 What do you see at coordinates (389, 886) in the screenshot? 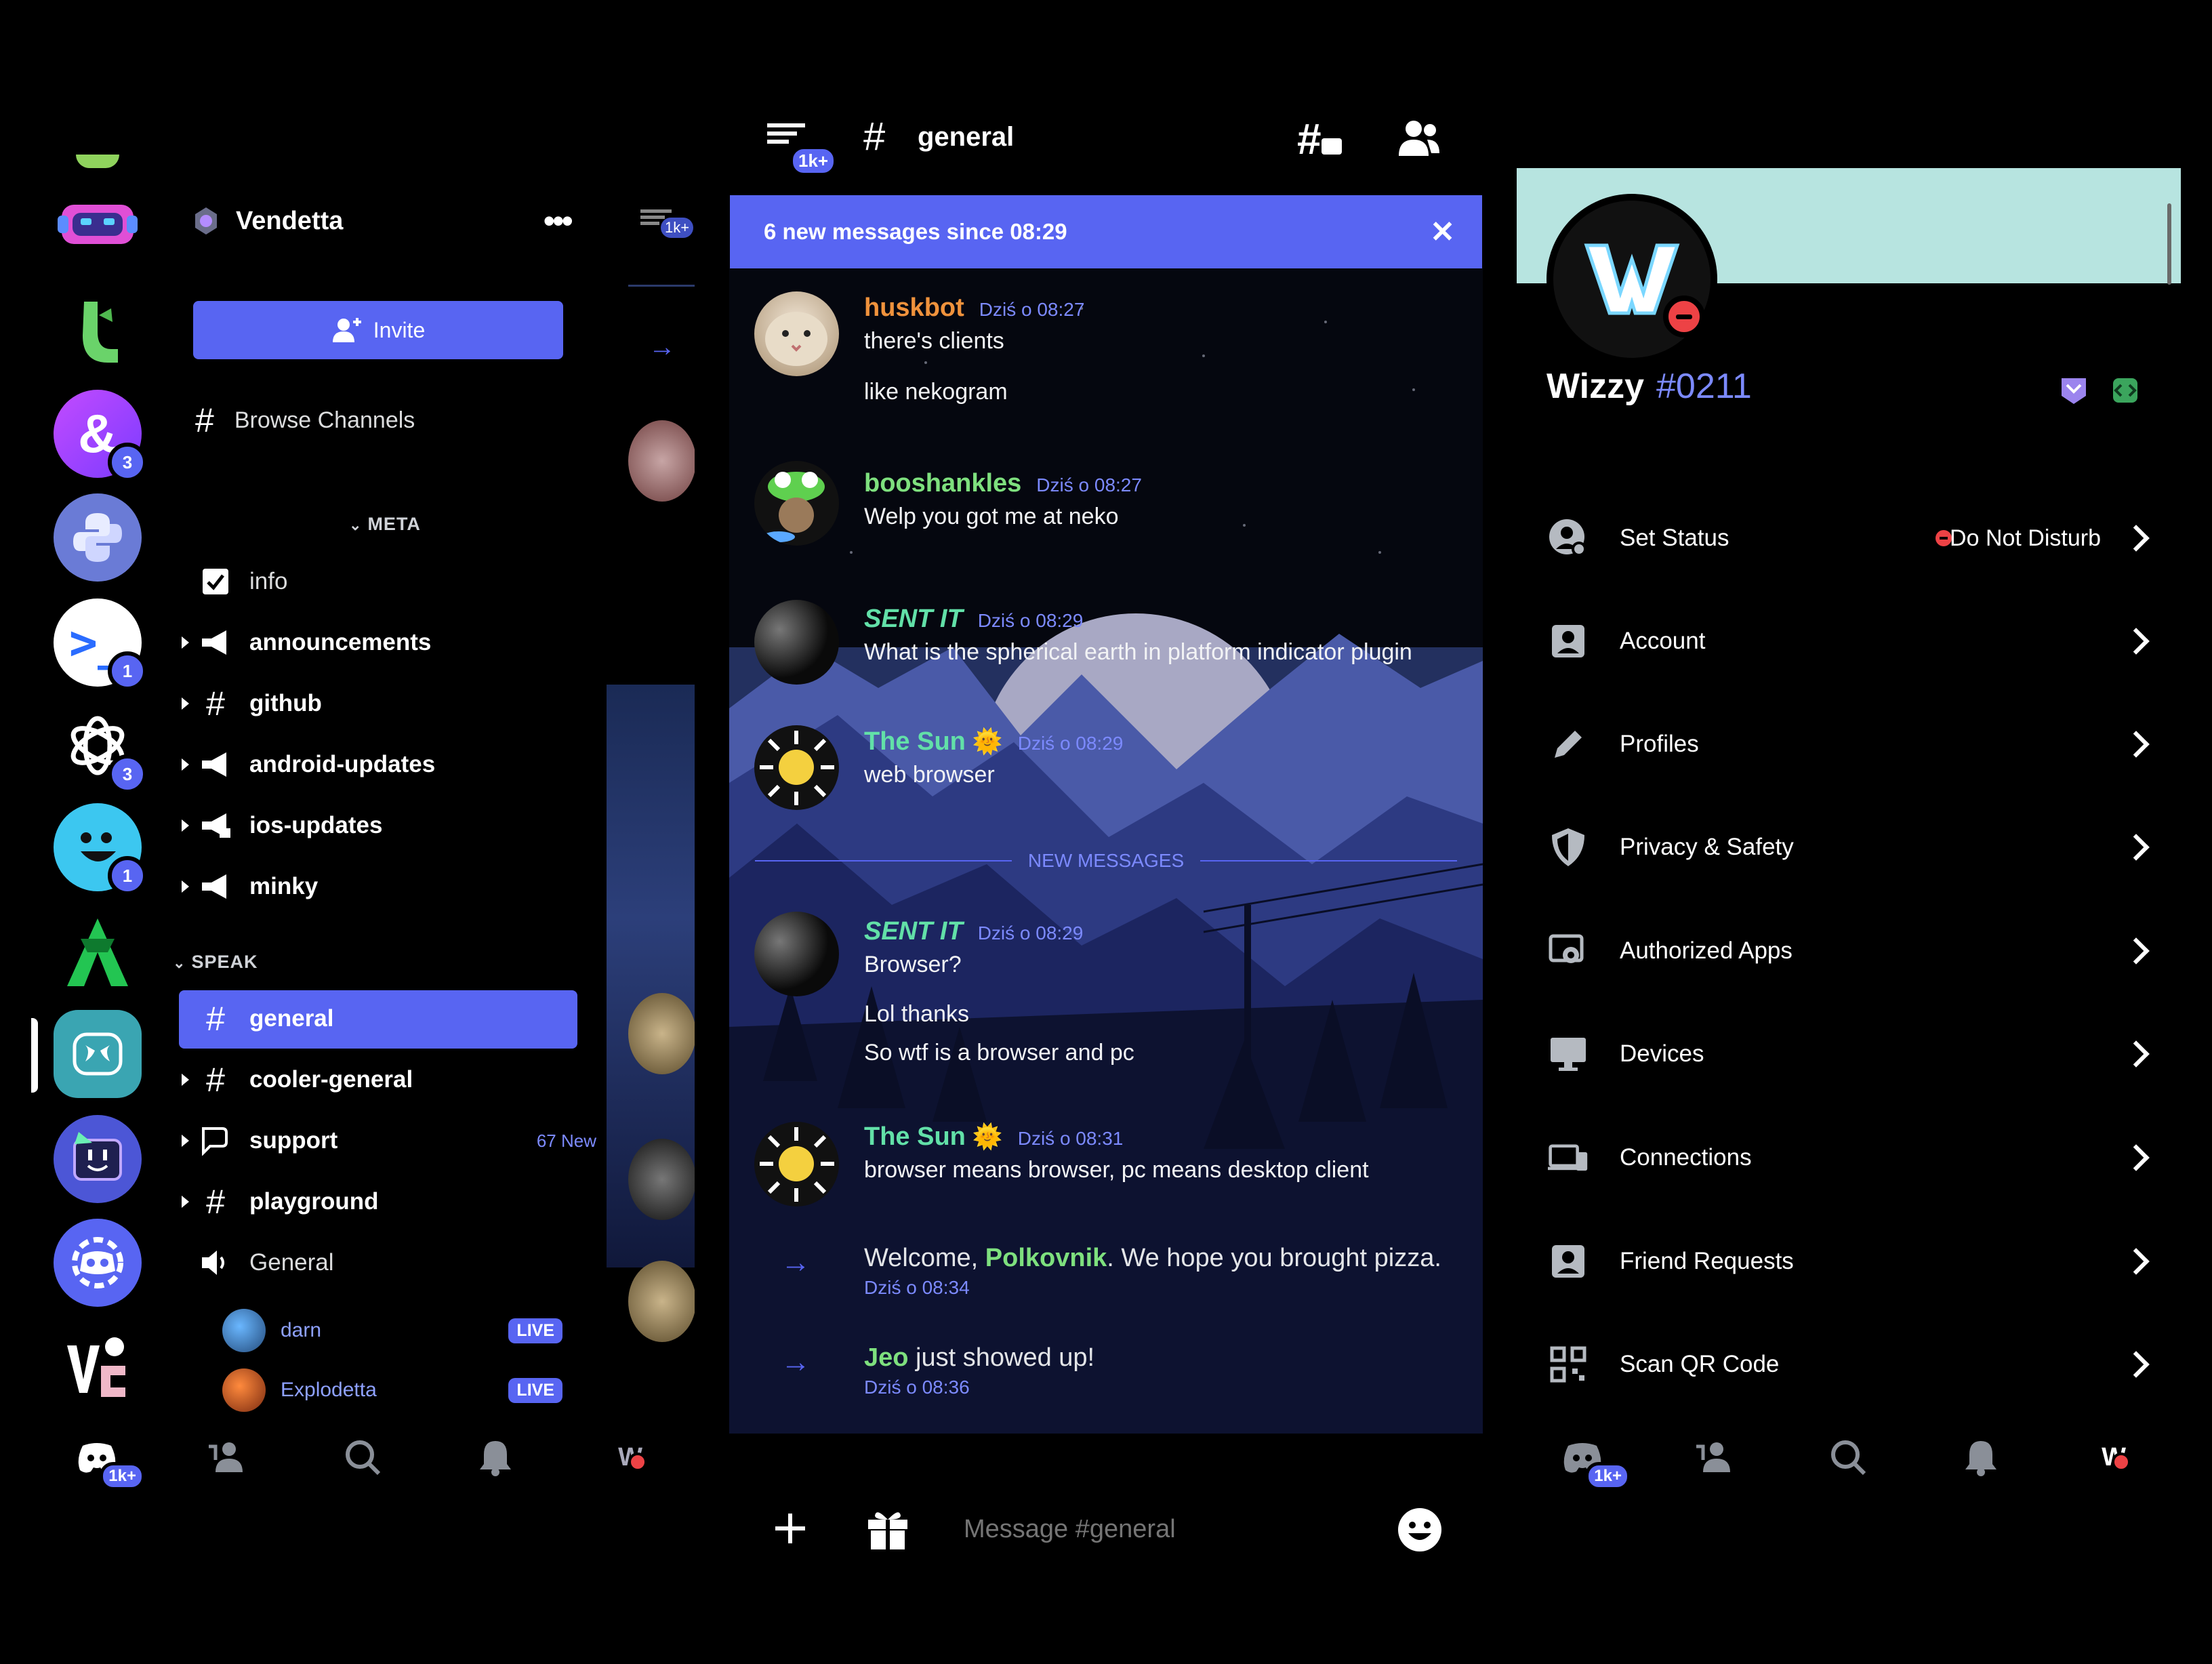
I see `channel-minky: minky` at bounding box center [389, 886].